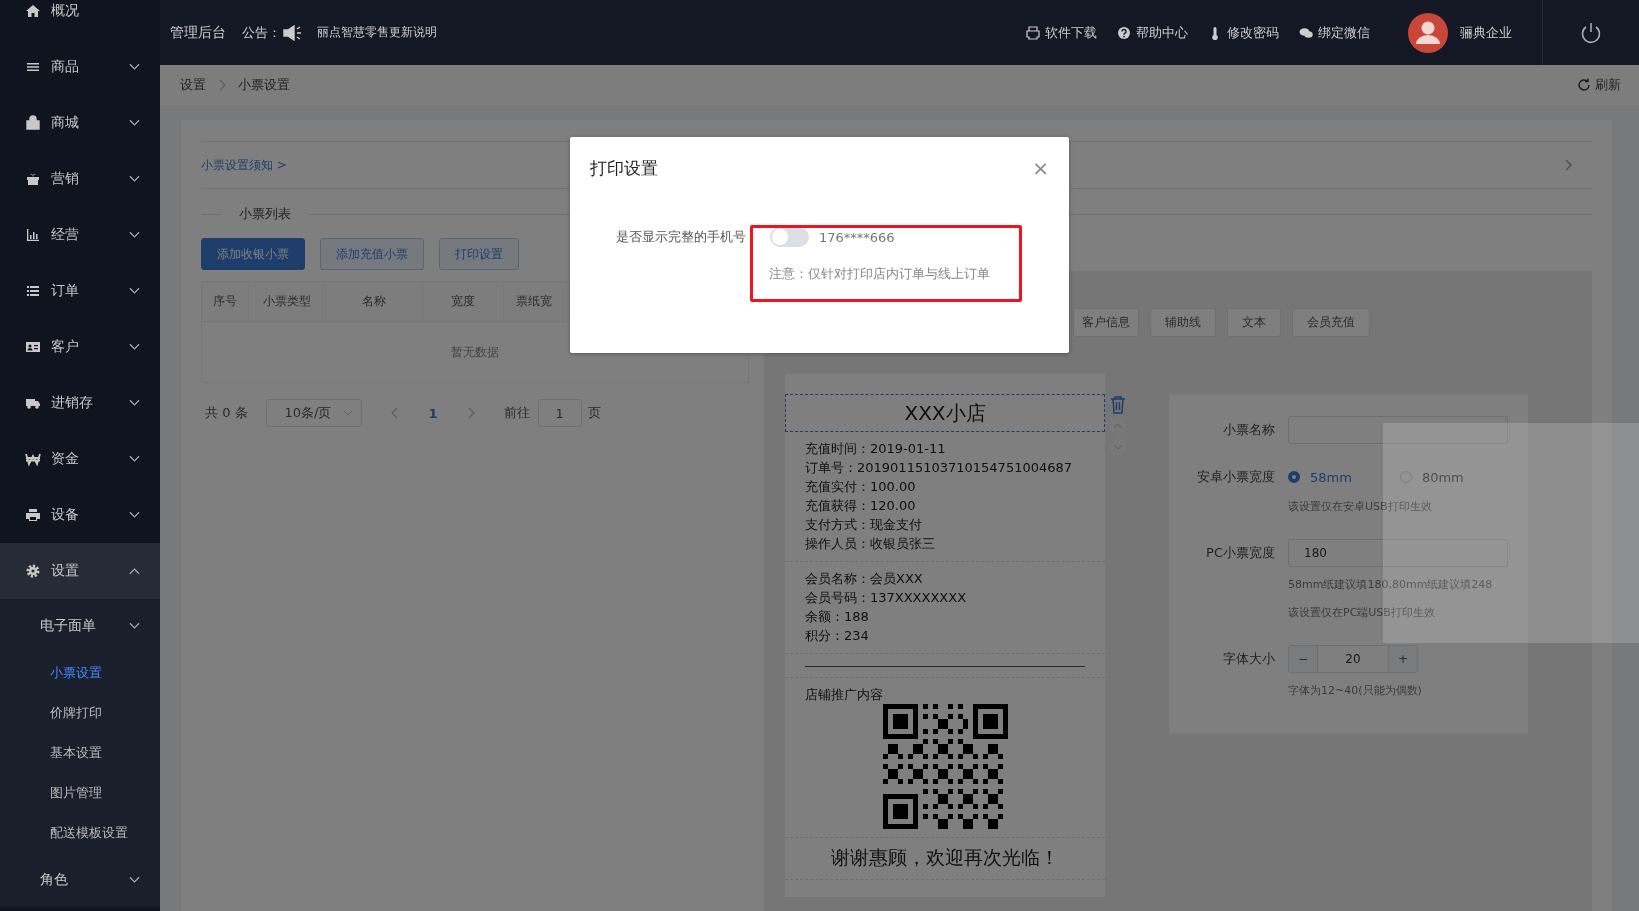  Describe the element at coordinates (1124, 32) in the screenshot. I see `help-icon` at that location.